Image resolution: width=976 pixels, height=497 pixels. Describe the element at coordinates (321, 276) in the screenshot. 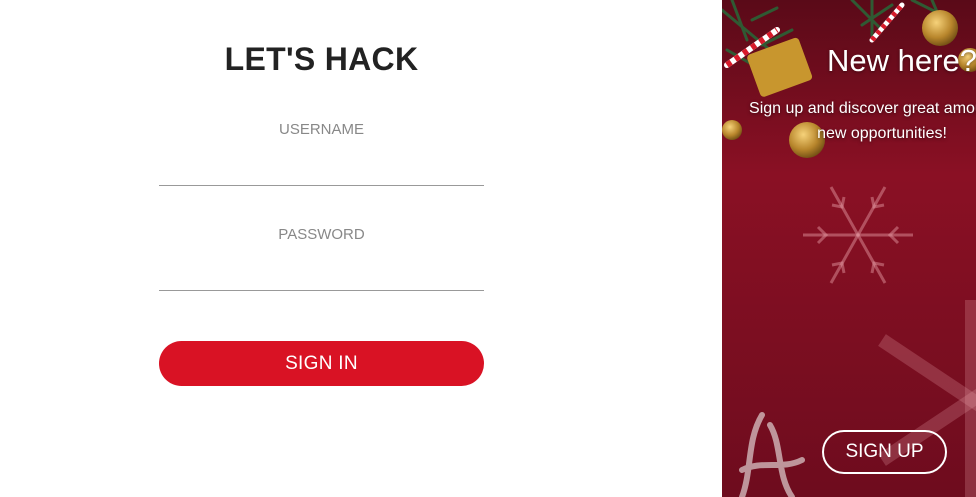

I see `password-input` at that location.